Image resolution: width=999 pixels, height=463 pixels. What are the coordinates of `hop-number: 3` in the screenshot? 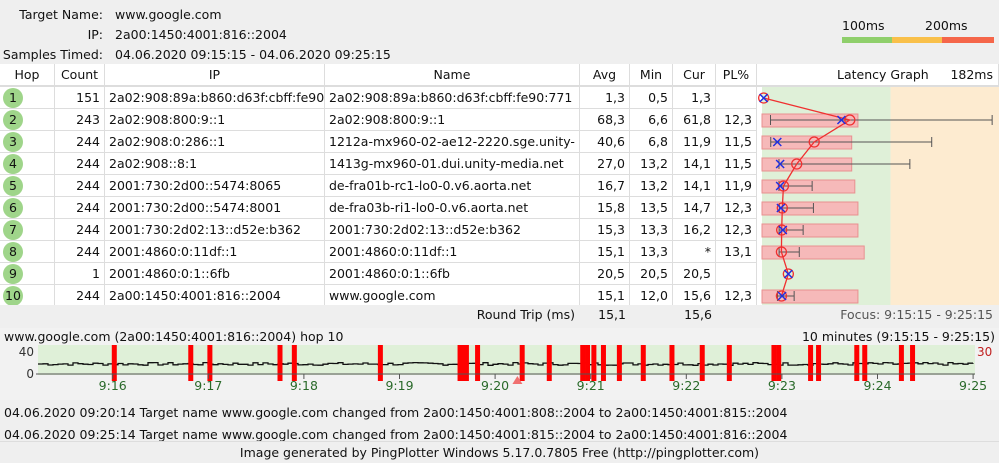 It's located at (27, 141).